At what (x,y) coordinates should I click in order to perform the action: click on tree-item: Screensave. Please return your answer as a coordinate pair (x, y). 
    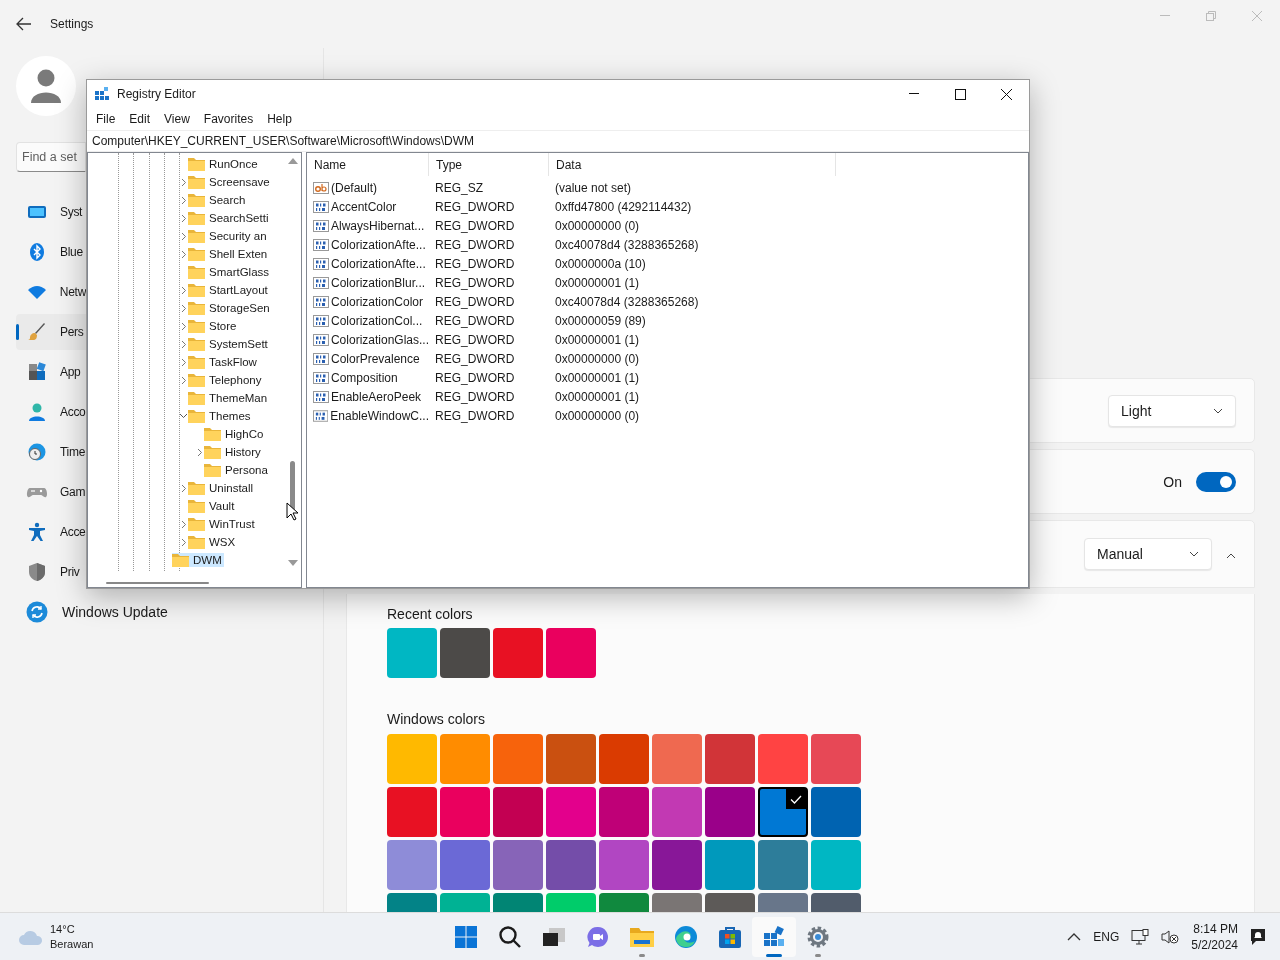
    Looking at the image, I should click on (230, 182).